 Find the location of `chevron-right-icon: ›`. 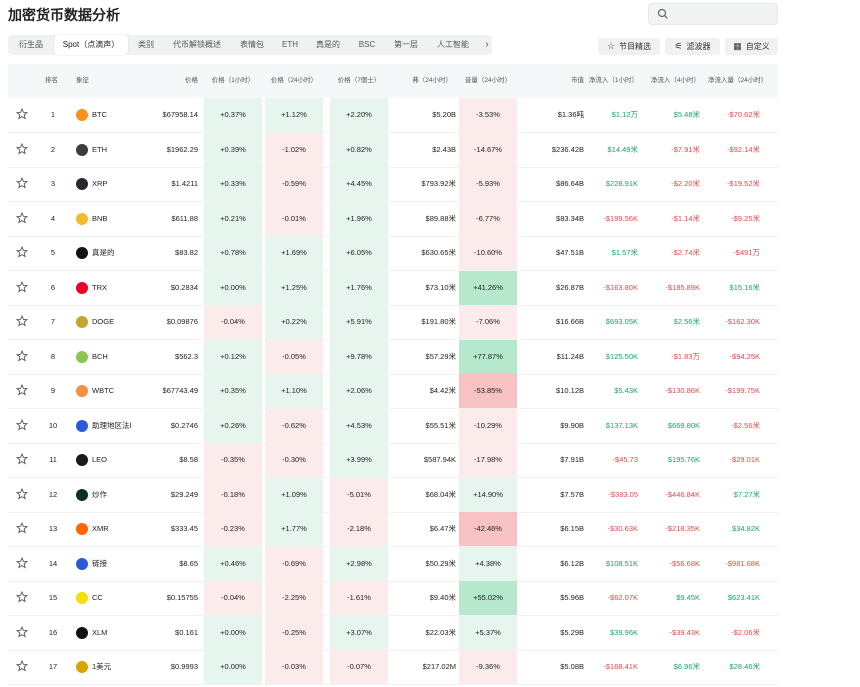

chevron-right-icon: › is located at coordinates (487, 45).